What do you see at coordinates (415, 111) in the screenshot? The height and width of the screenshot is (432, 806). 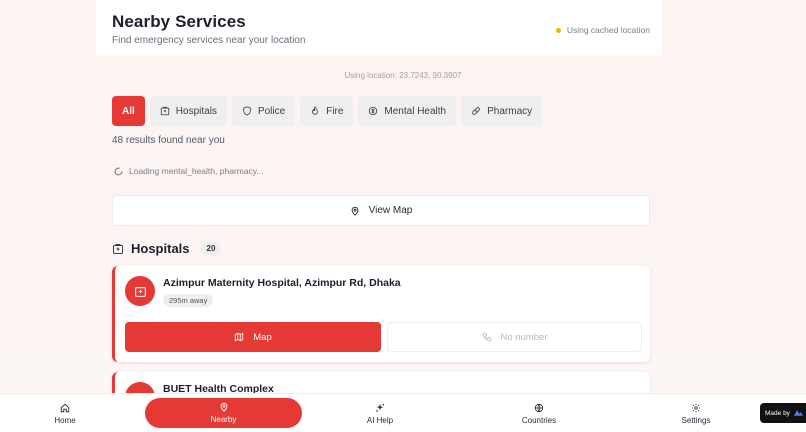 I see `filter-mental-health-label: Mental Health` at bounding box center [415, 111].